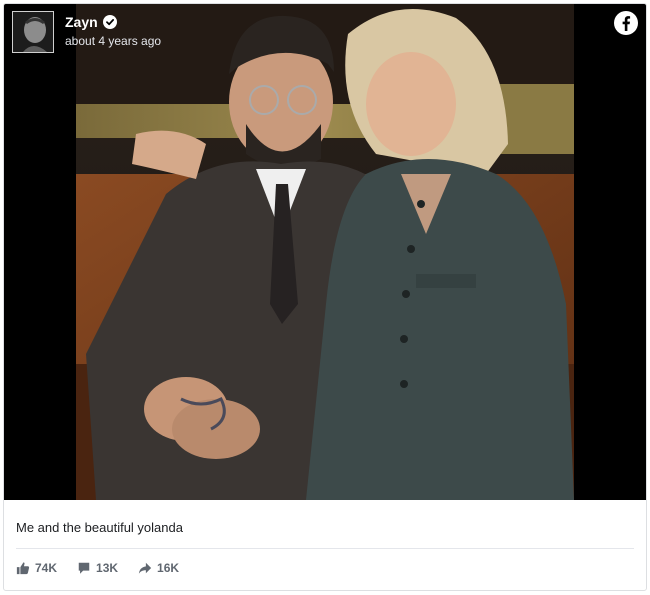 The width and height of the screenshot is (650, 595). What do you see at coordinates (626, 23) in the screenshot?
I see `facebook-icon` at bounding box center [626, 23].